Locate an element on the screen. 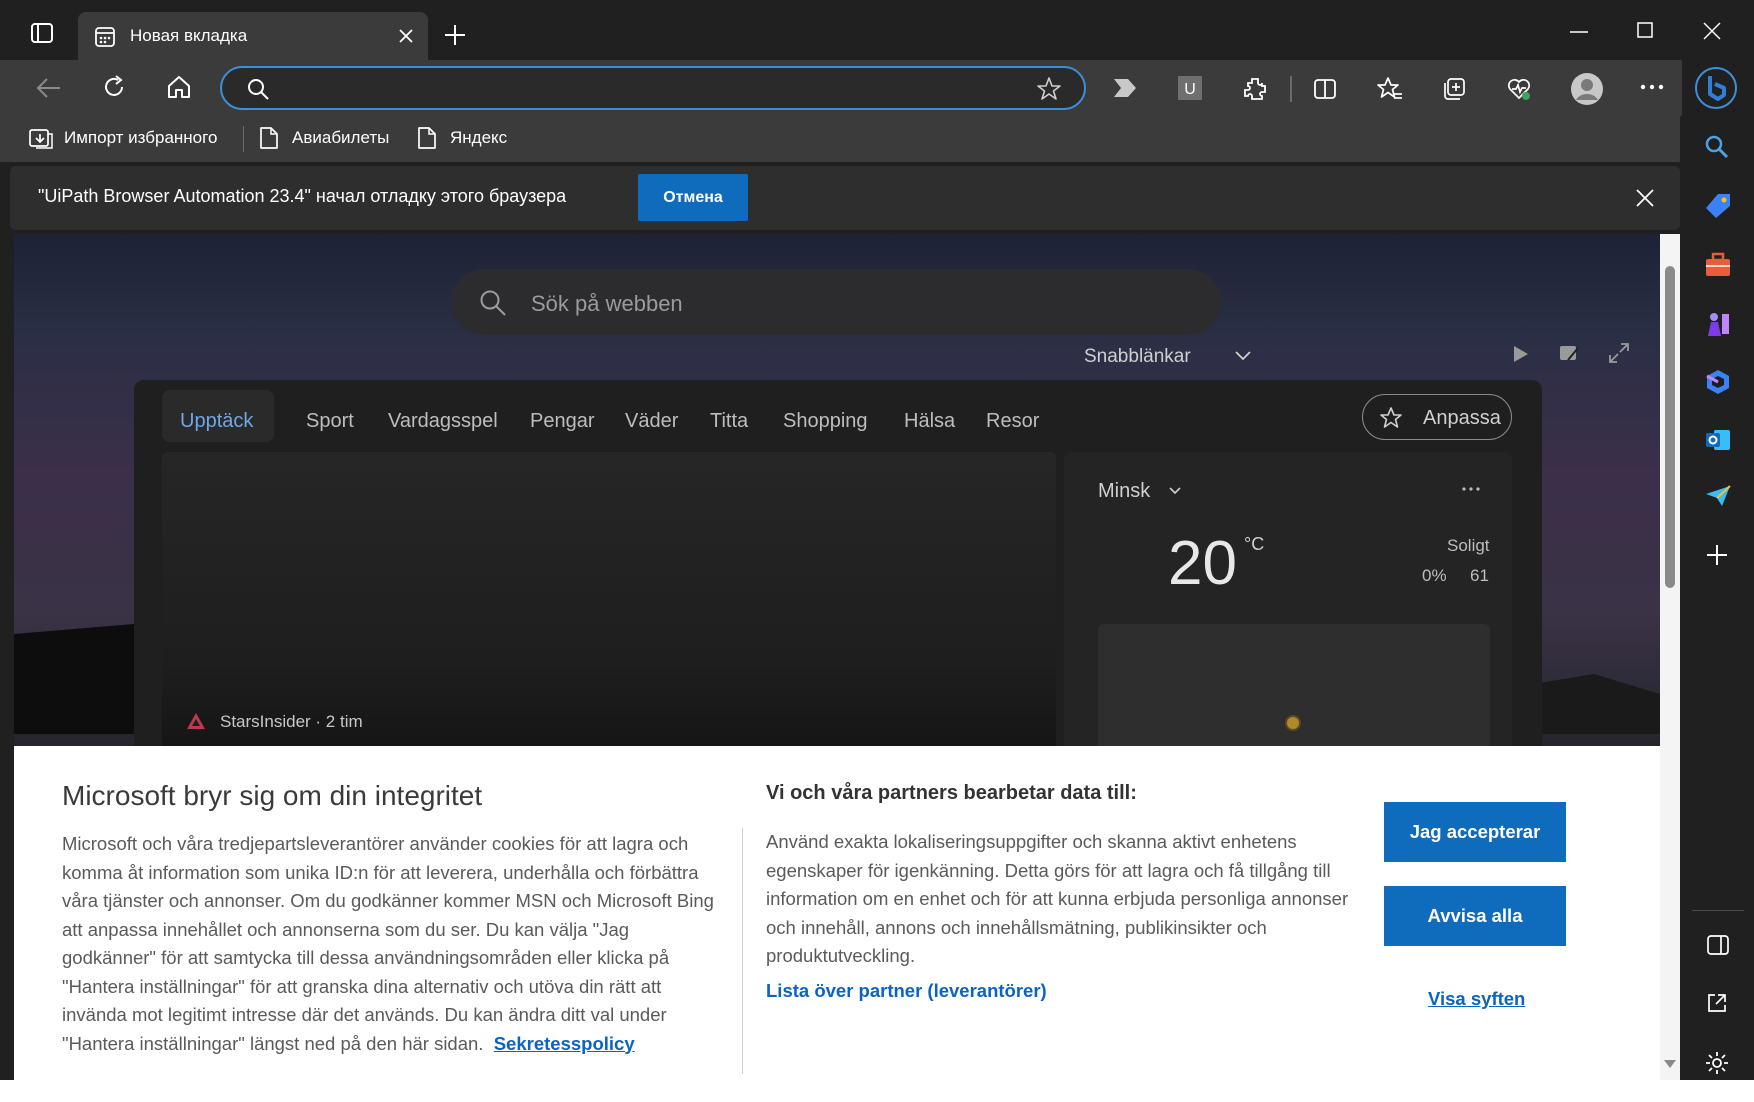 The width and height of the screenshot is (1754, 1102). privacy-policy-link: Sekretesspolicy is located at coordinates (564, 1043).